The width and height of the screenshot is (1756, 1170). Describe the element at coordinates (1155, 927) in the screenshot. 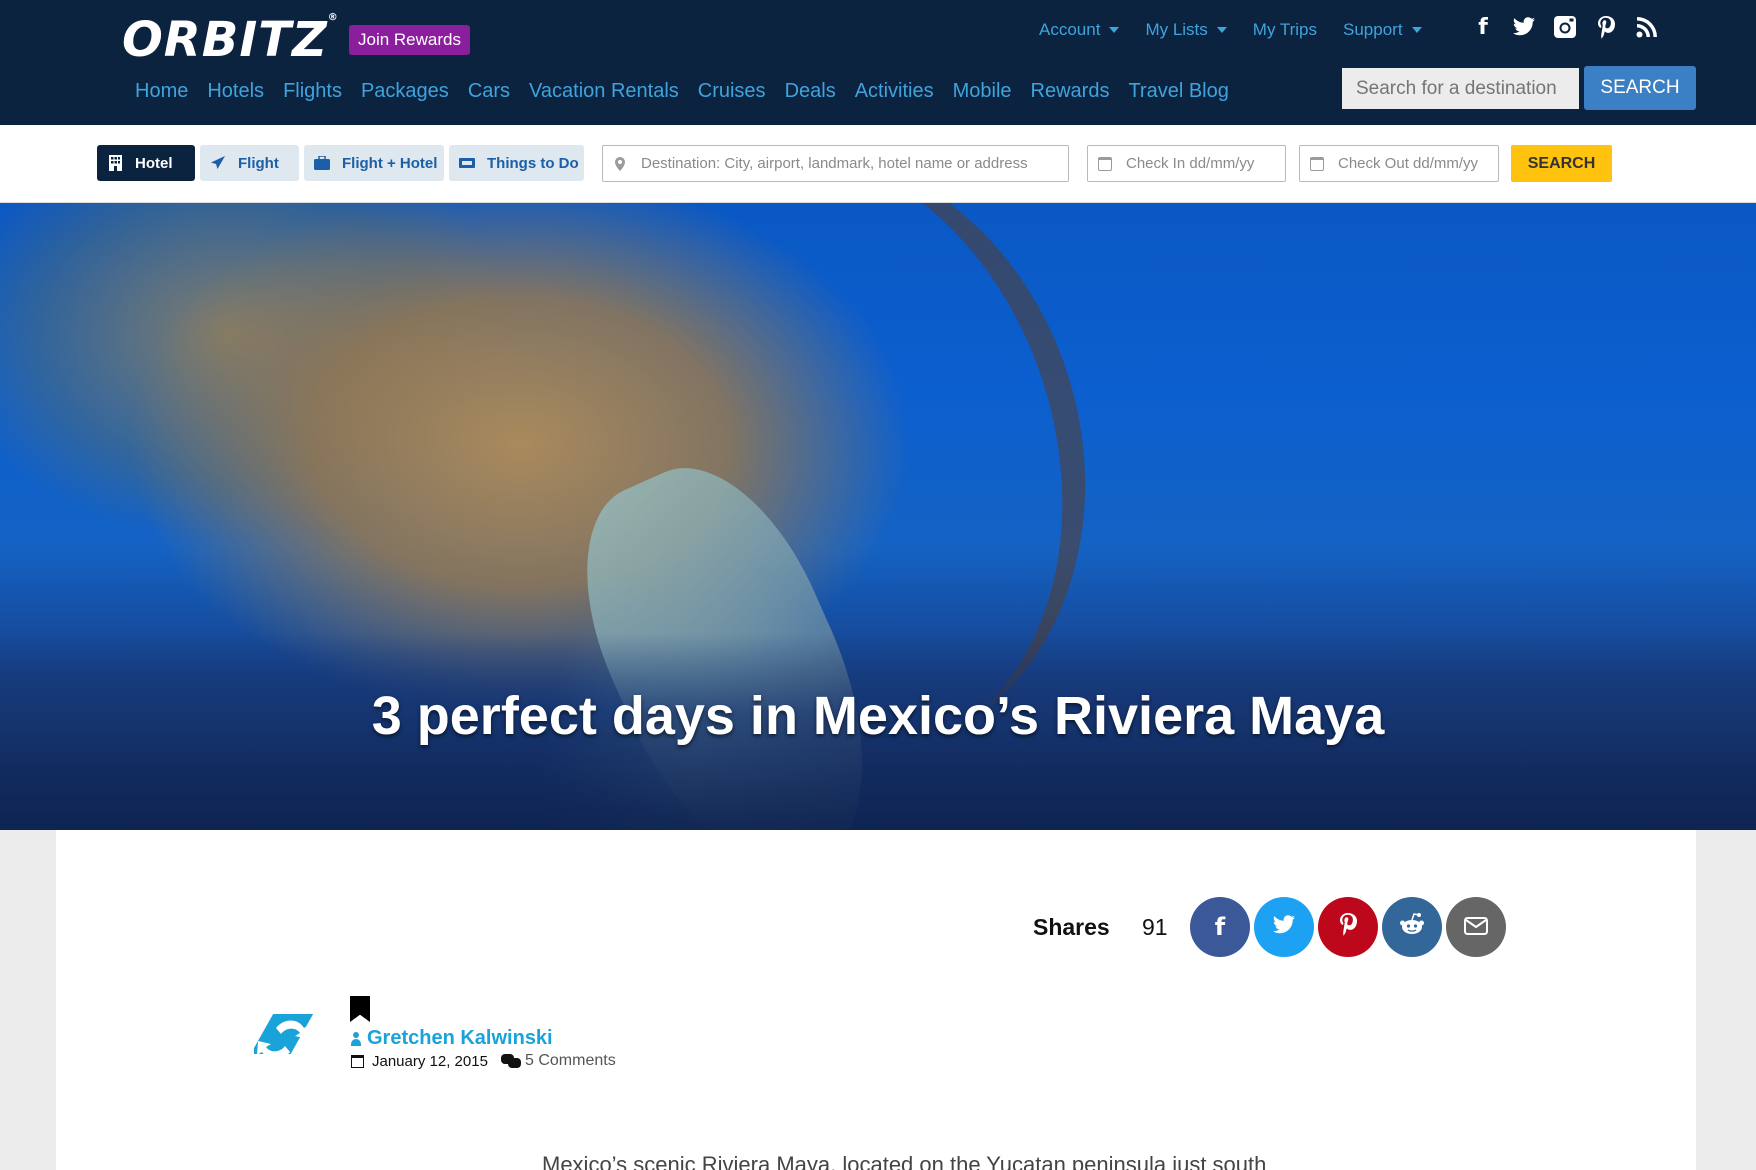

I see `shares-count: 91` at that location.